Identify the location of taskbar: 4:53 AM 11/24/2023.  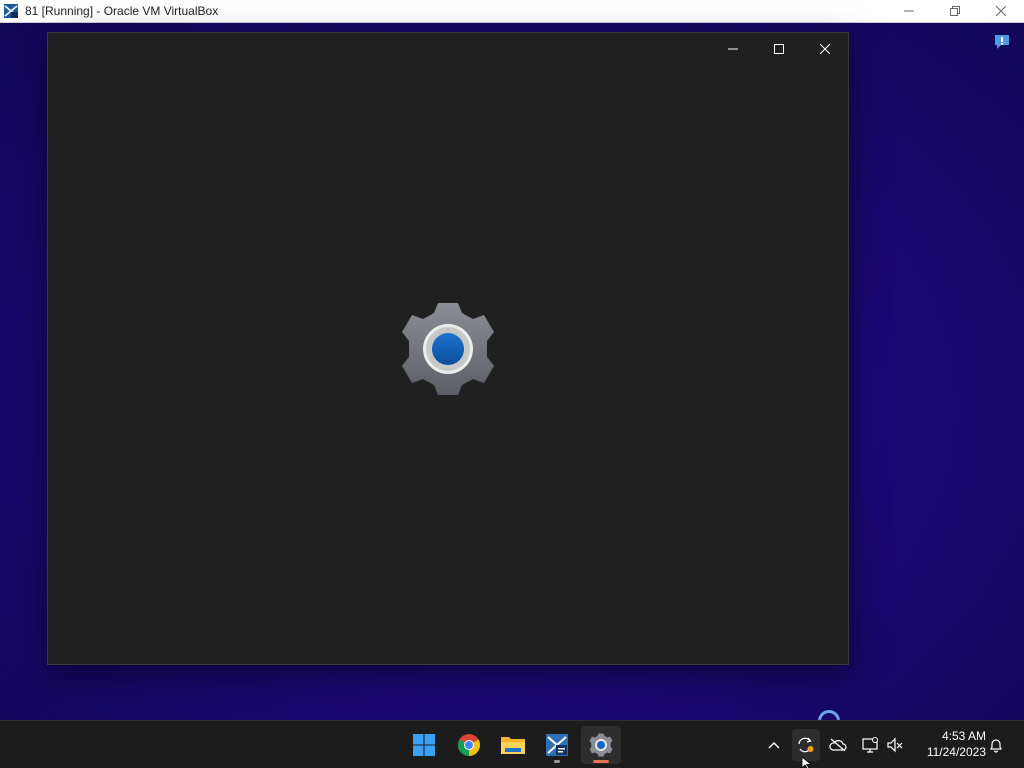
(512, 744).